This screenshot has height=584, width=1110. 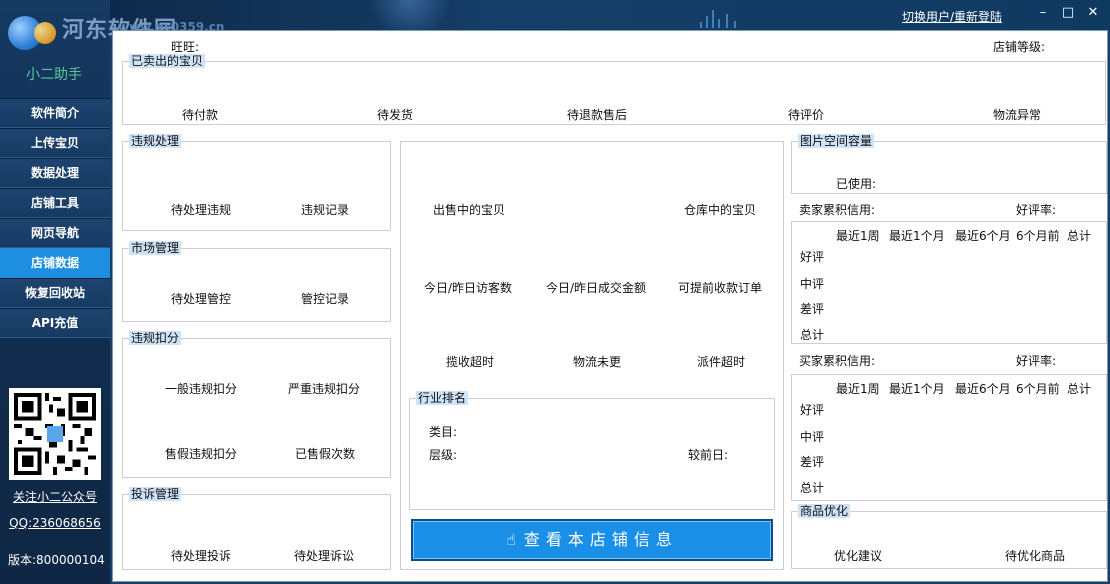 What do you see at coordinates (256, 528) in the screenshot?
I see `complaint-group: 投诉管理 待处理投诉 待处理诉讼` at bounding box center [256, 528].